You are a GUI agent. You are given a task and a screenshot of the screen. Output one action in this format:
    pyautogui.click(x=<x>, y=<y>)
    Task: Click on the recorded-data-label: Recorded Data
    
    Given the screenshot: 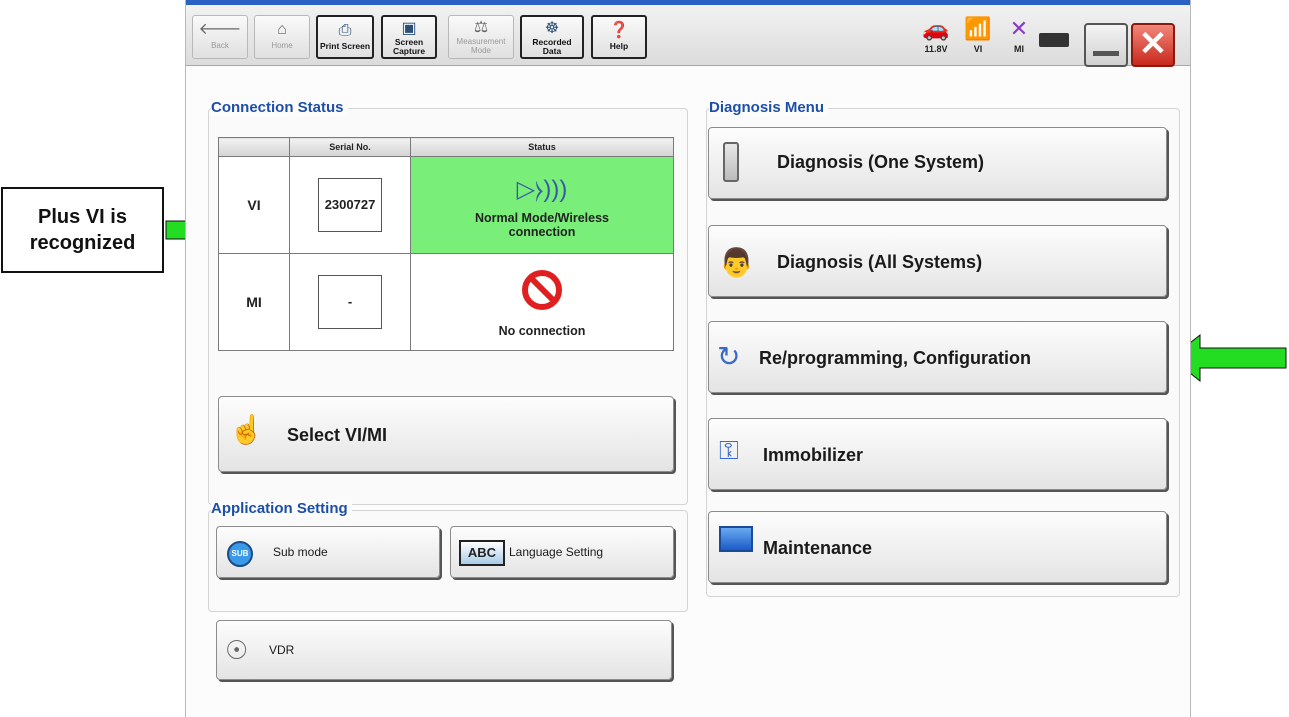 What is the action you would take?
    pyautogui.click(x=552, y=46)
    